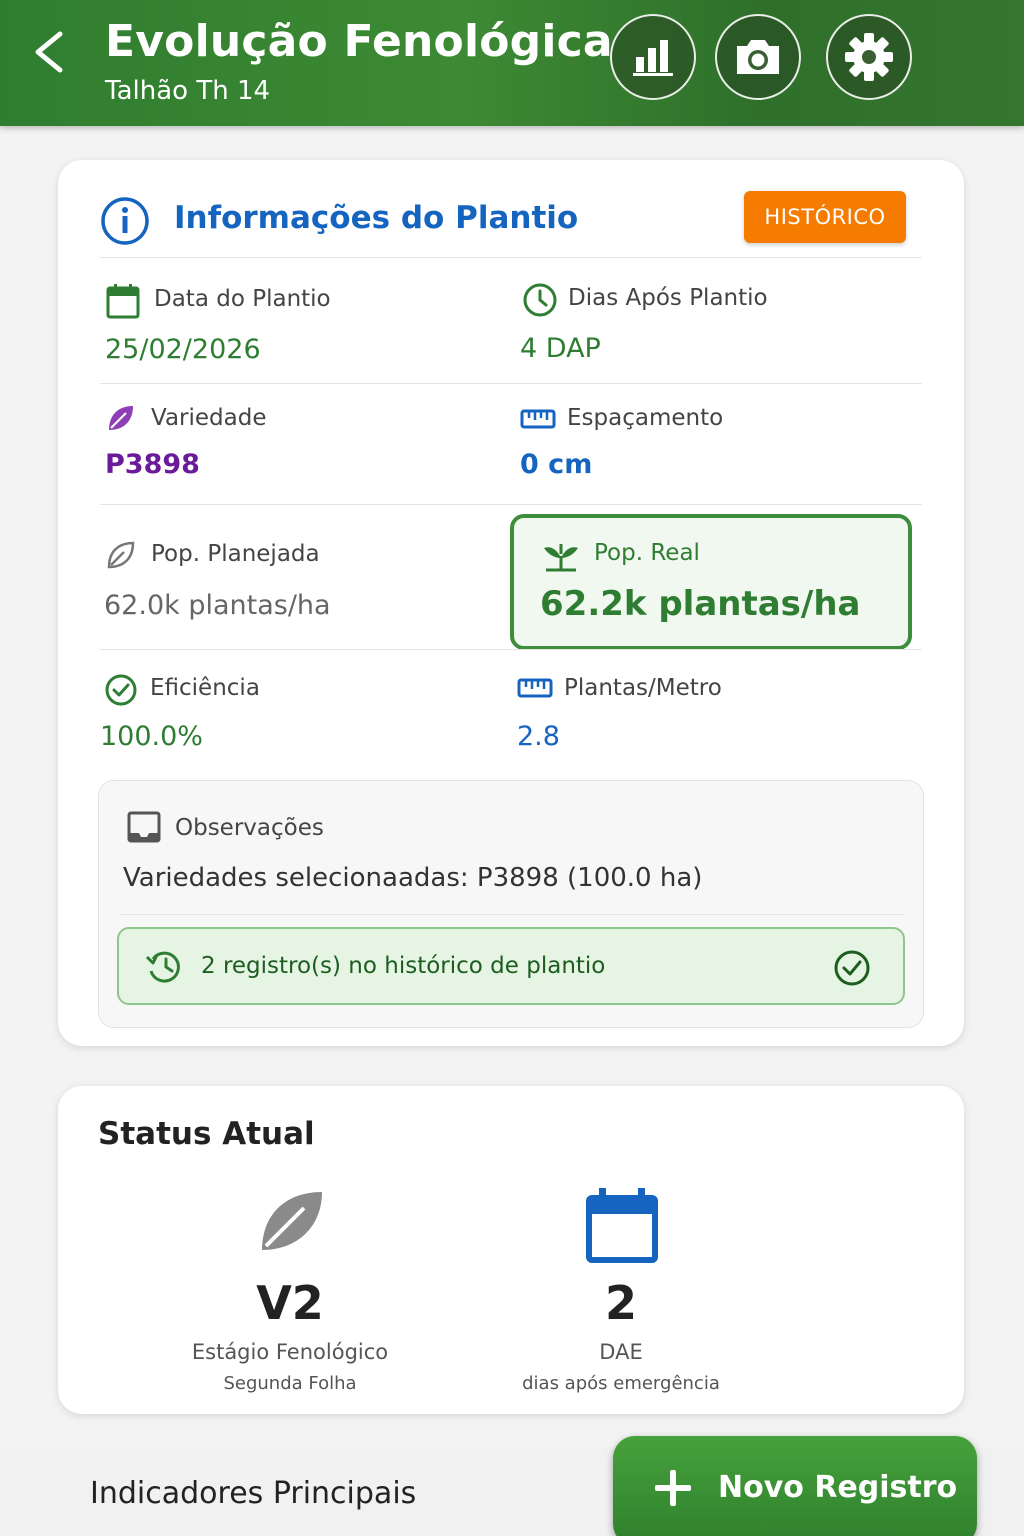 Image resolution: width=1024 pixels, height=1536 pixels. What do you see at coordinates (217, 605) in the screenshot?
I see `pop-planejada-value: 62.0k plantas/ha` at bounding box center [217, 605].